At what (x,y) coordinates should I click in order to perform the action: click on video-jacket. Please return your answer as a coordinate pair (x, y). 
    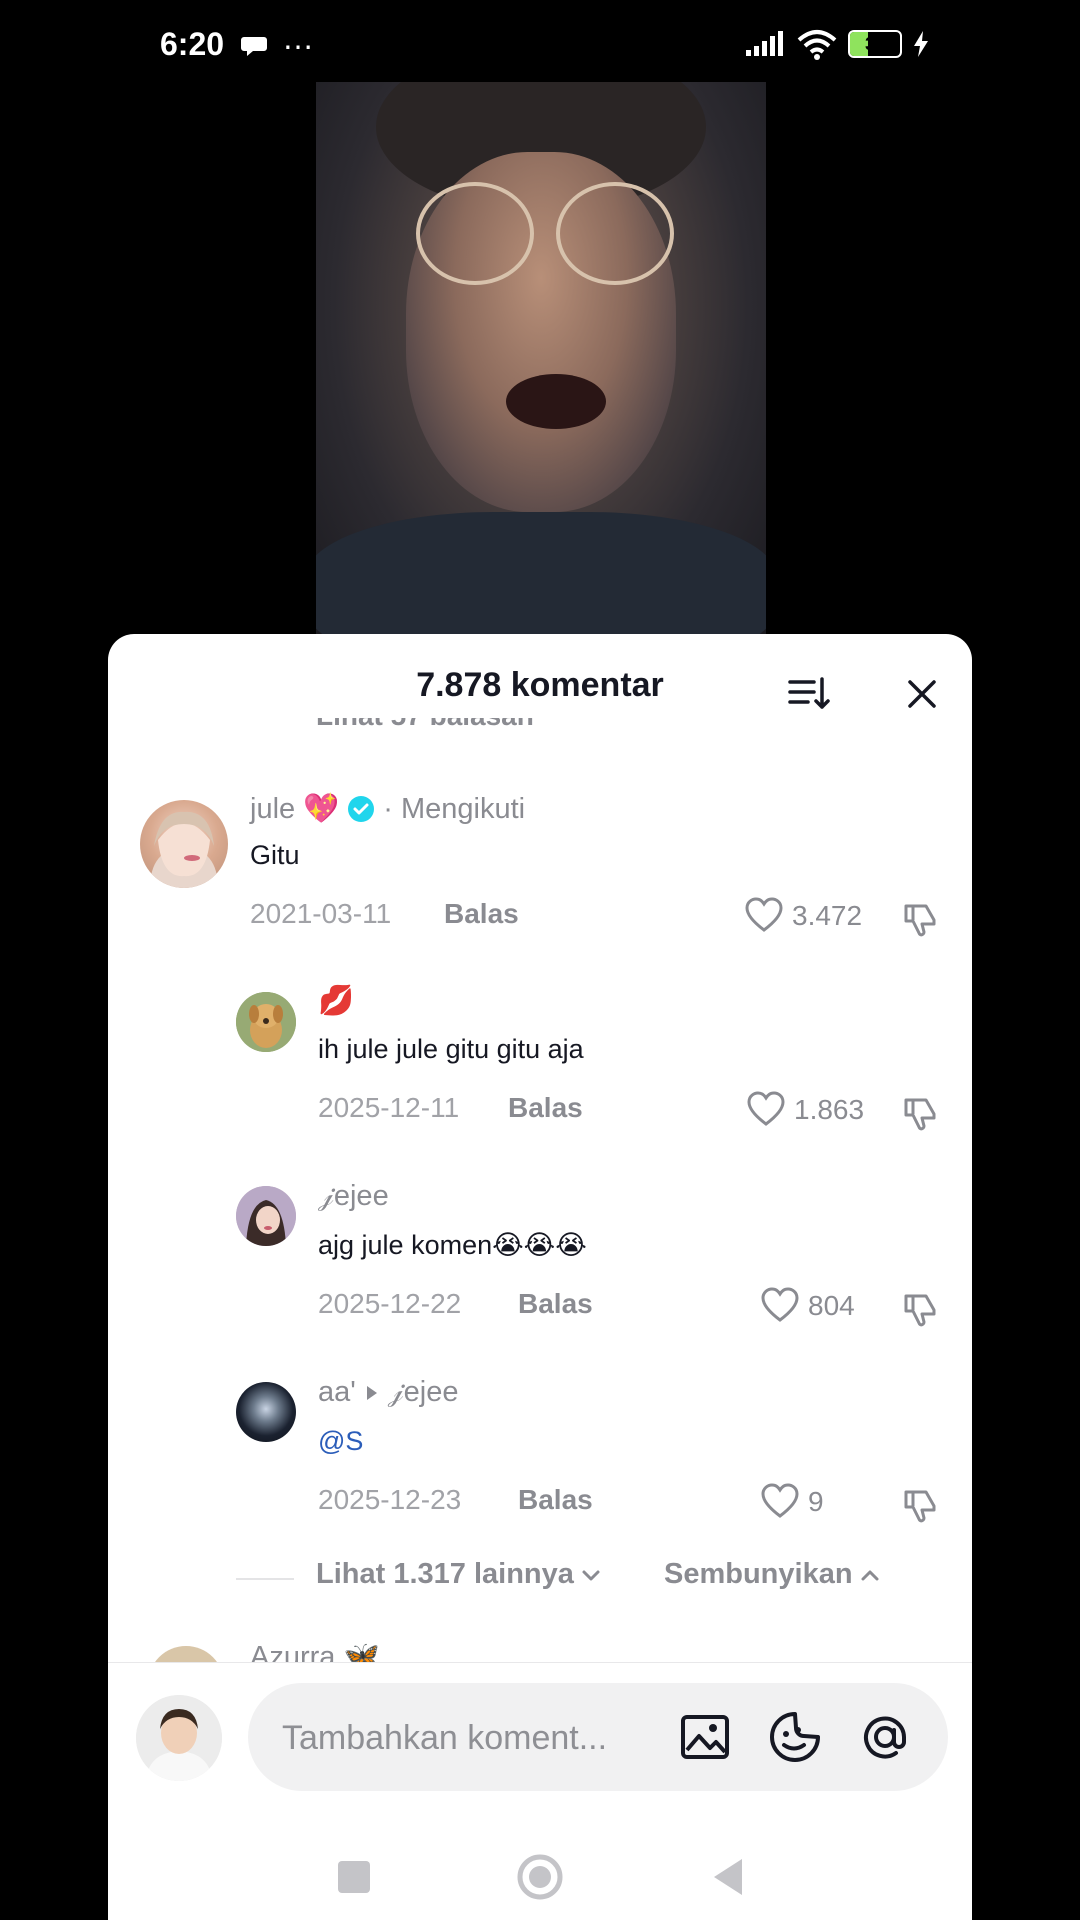
    Looking at the image, I should click on (541, 577).